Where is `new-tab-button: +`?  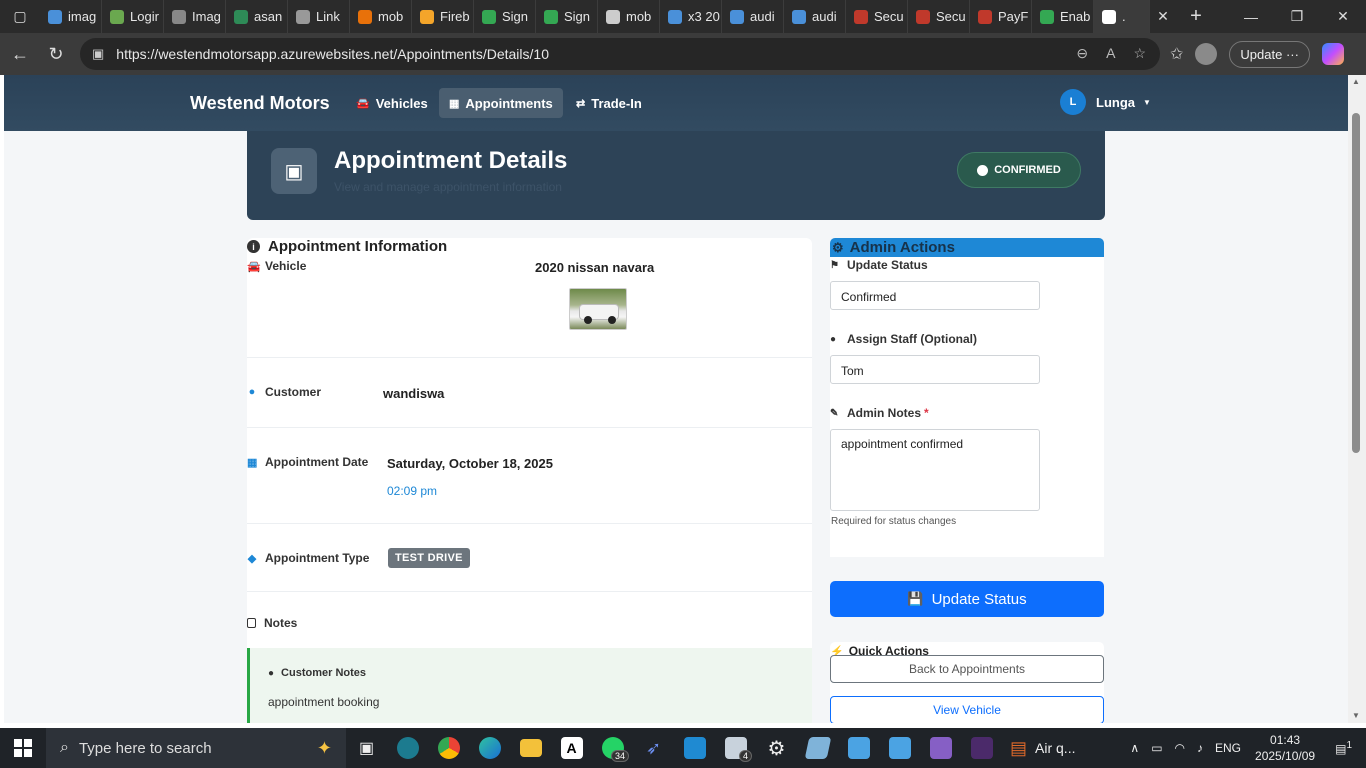
new-tab-button: + is located at coordinates (1196, 16).